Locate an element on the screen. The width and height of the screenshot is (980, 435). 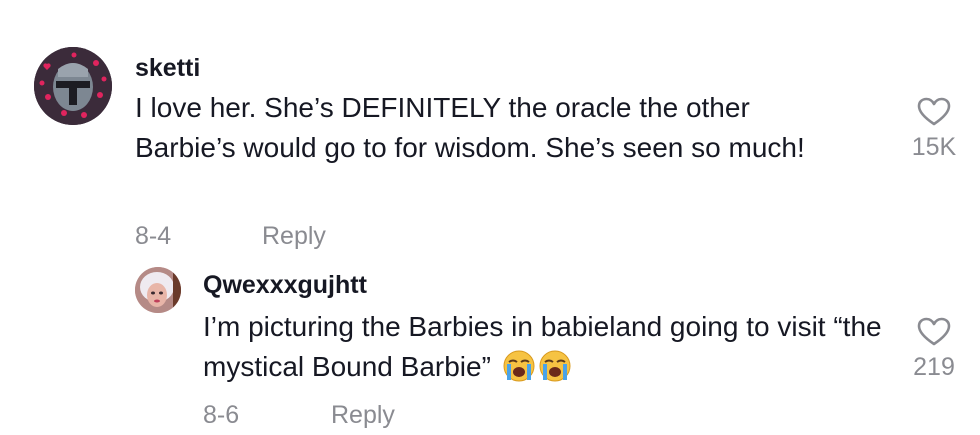
like-count: 219 is located at coordinates (934, 367).